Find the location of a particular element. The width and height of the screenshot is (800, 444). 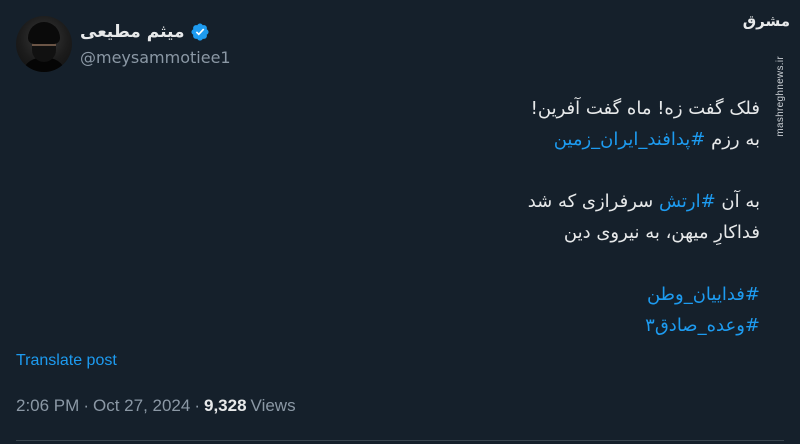

views-label: Views is located at coordinates (273, 405).